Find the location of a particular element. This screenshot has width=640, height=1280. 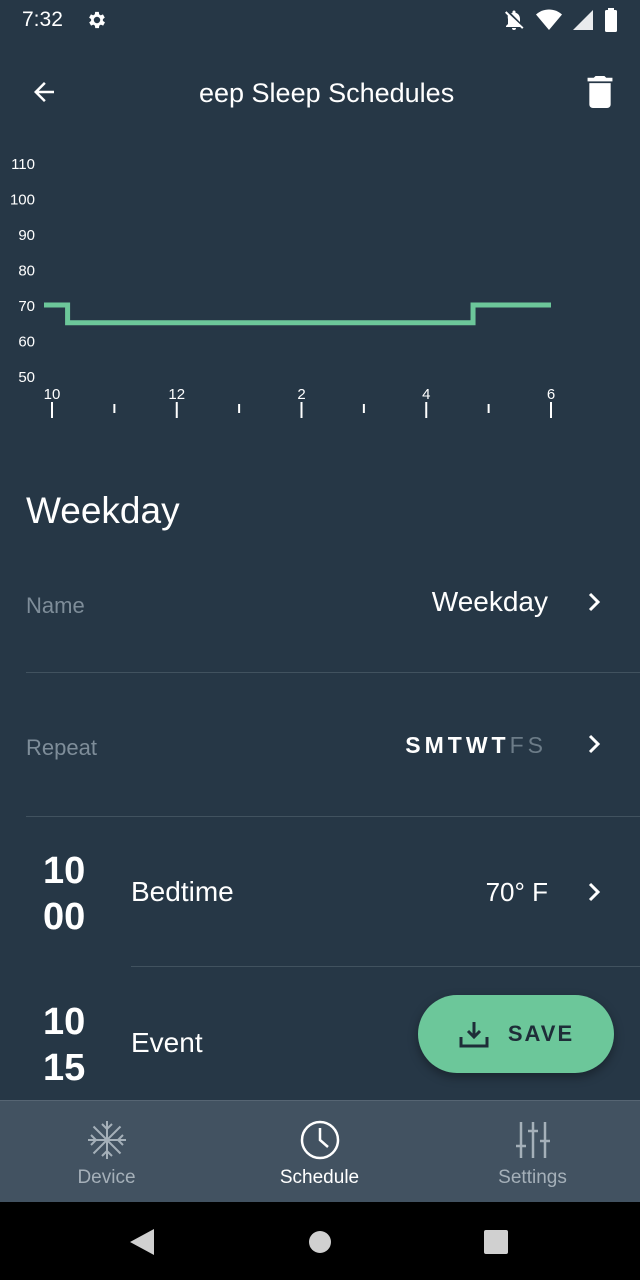

nav-item-schedule: Schedule is located at coordinates (319, 1152).